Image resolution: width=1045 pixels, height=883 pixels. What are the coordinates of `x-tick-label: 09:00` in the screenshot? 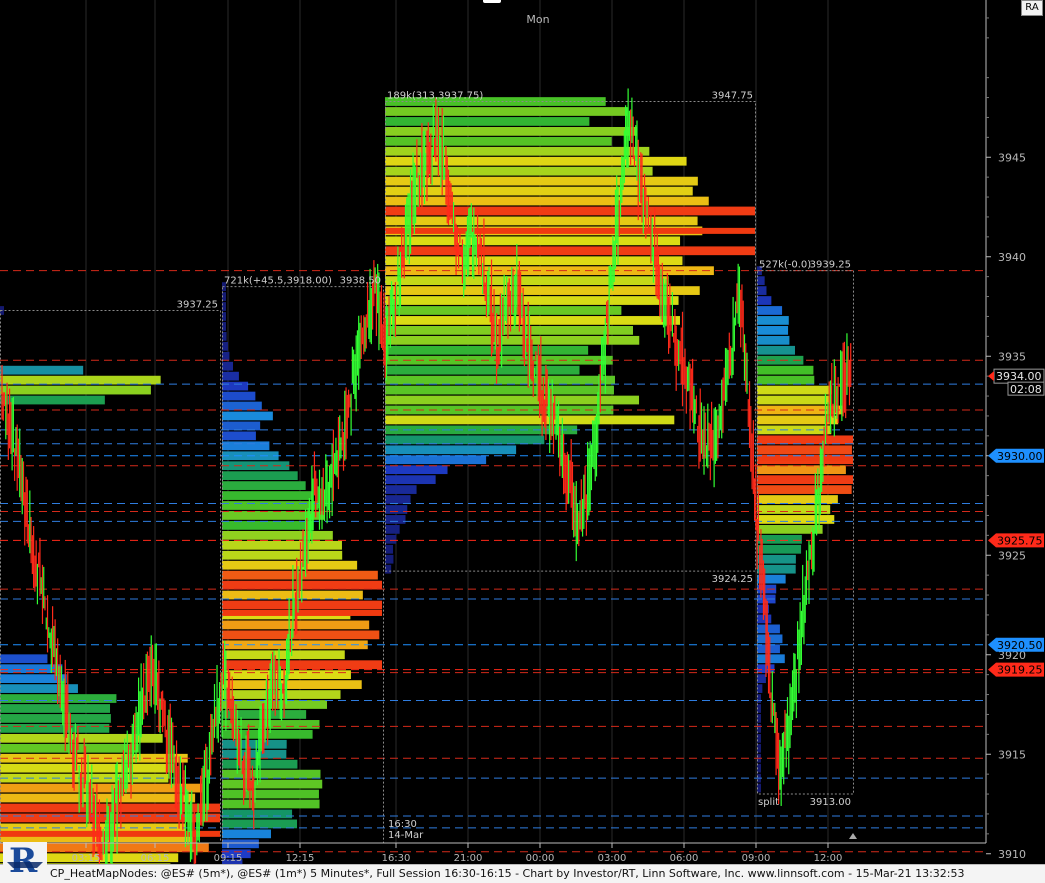 It's located at (756, 858).